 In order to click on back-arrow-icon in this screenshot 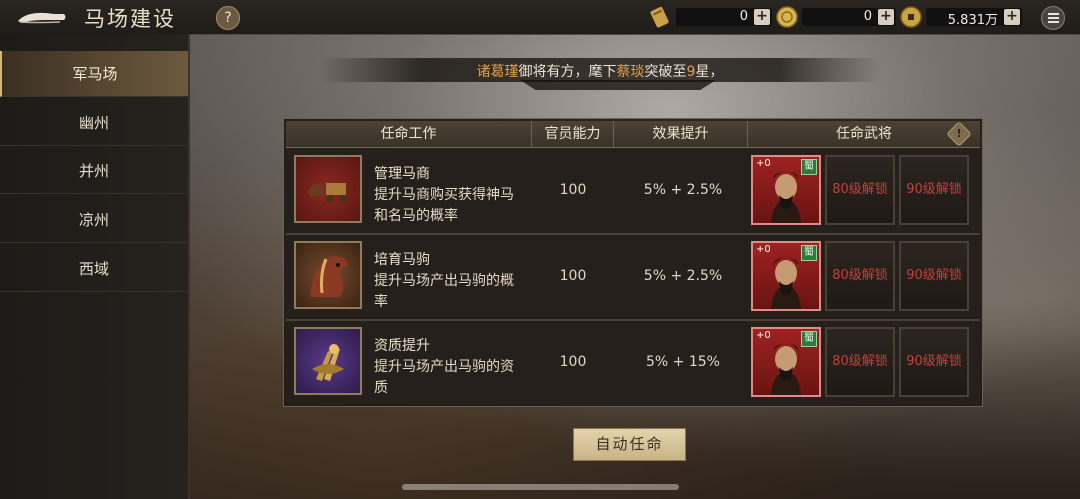, I will do `click(41, 17)`.